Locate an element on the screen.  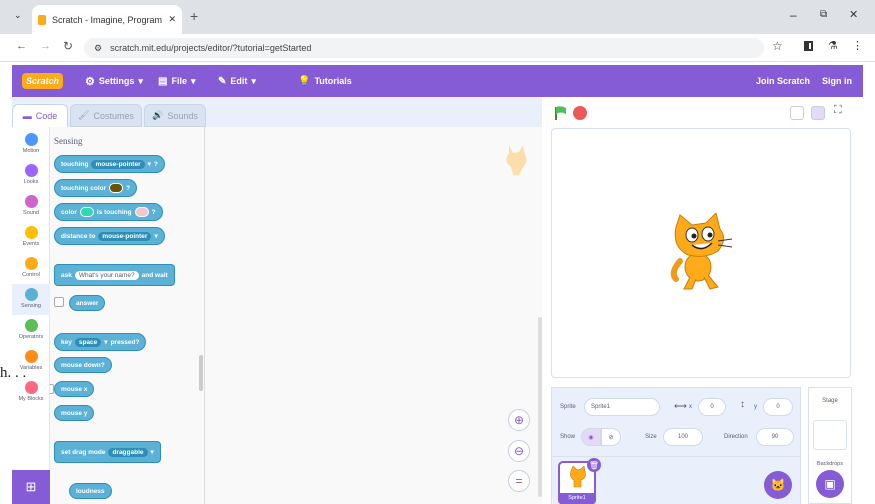
control-dot-icon is located at coordinates (31, 263).